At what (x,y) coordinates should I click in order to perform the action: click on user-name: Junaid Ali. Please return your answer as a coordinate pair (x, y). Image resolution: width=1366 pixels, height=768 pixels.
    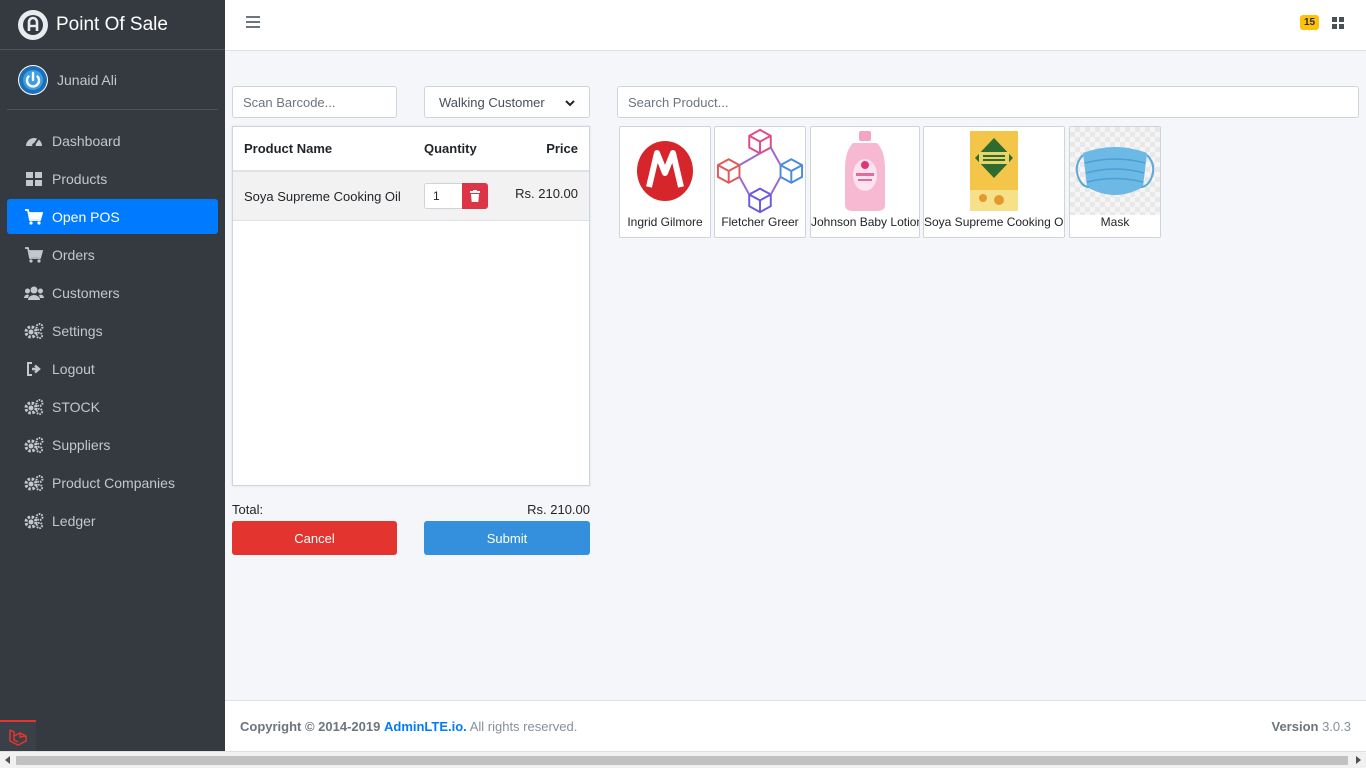
    Looking at the image, I should click on (87, 79).